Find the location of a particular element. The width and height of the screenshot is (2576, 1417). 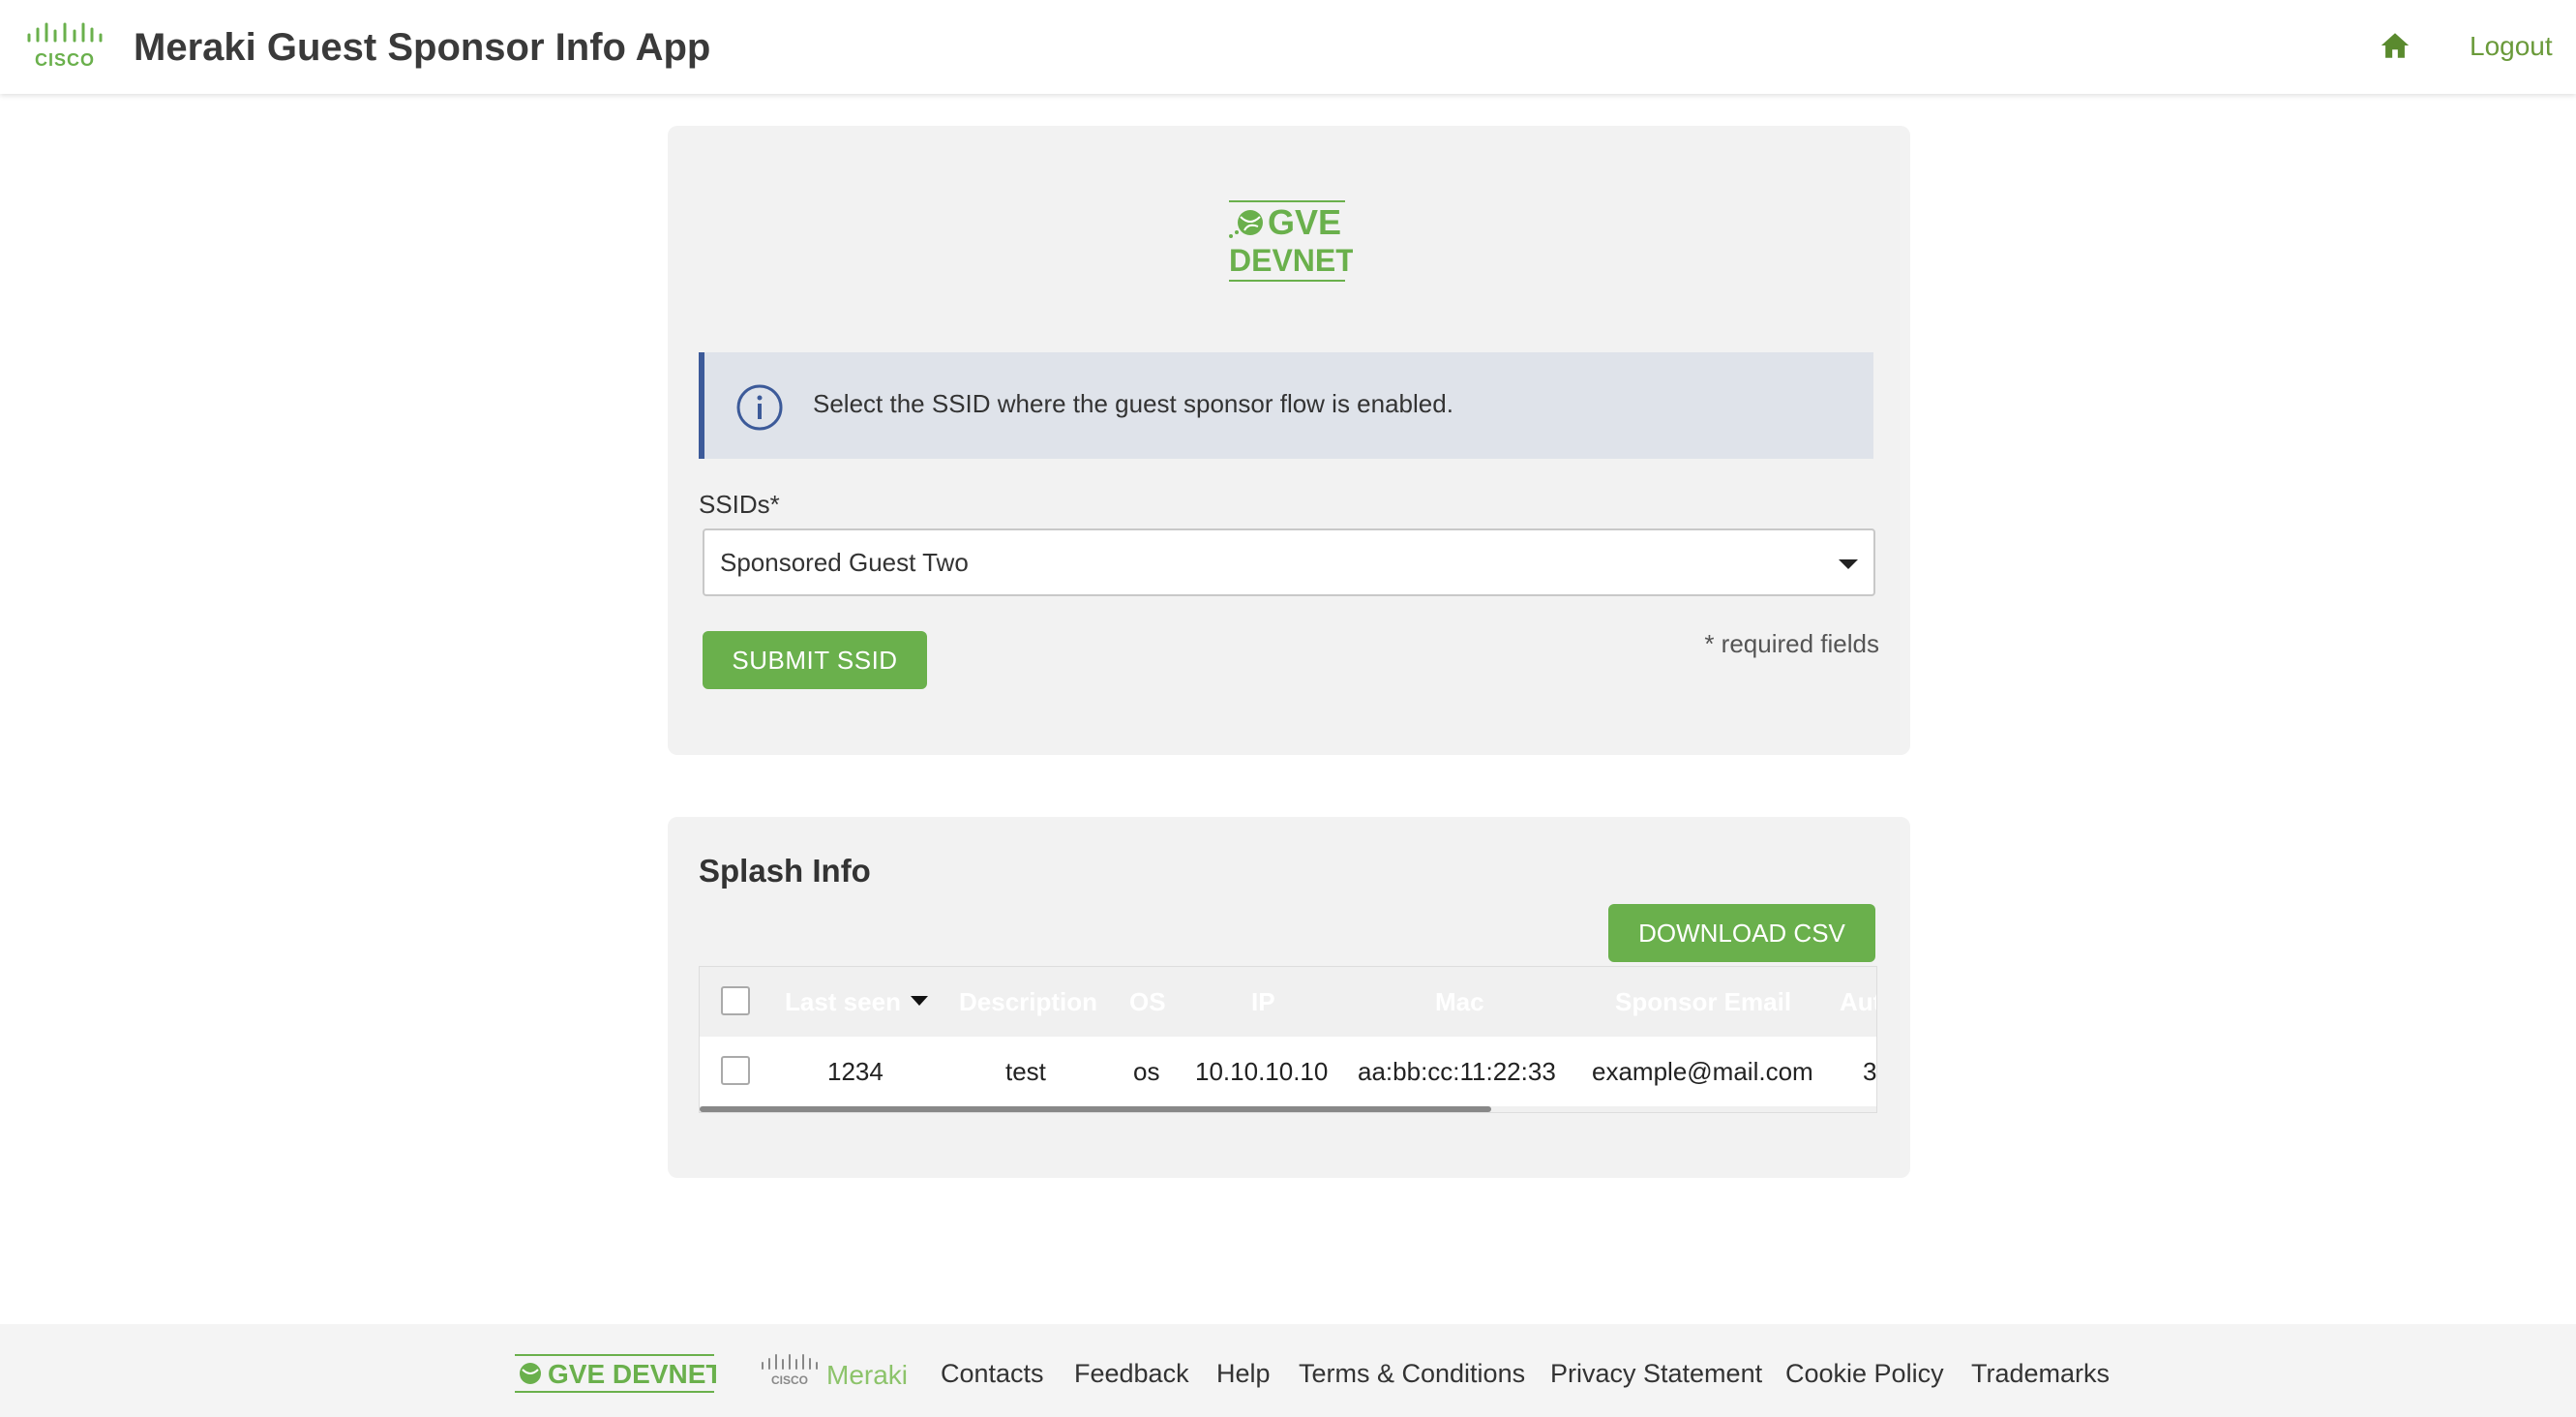

cisco-logo: CISCO is located at coordinates (65, 46).